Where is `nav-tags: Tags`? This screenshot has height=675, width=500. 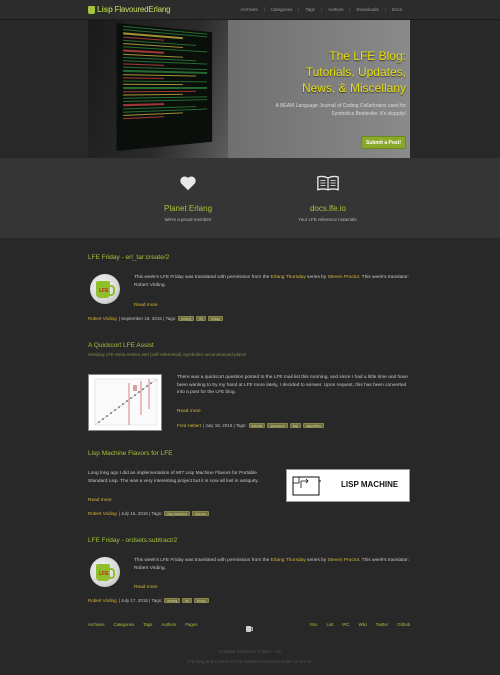 nav-tags: Tags is located at coordinates (309, 9).